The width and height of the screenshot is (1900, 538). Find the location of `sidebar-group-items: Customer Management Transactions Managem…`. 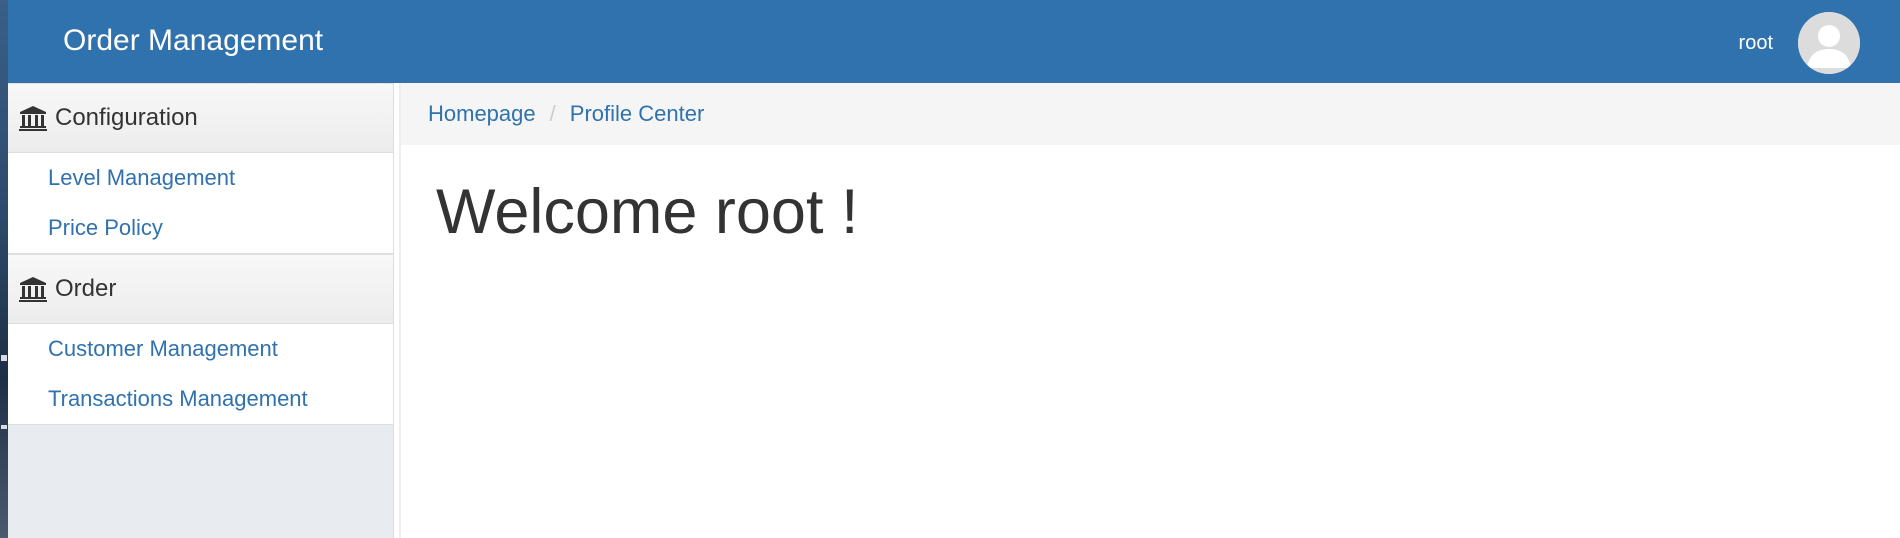

sidebar-group-items: Customer Management Transactions Managem… is located at coordinates (200, 374).